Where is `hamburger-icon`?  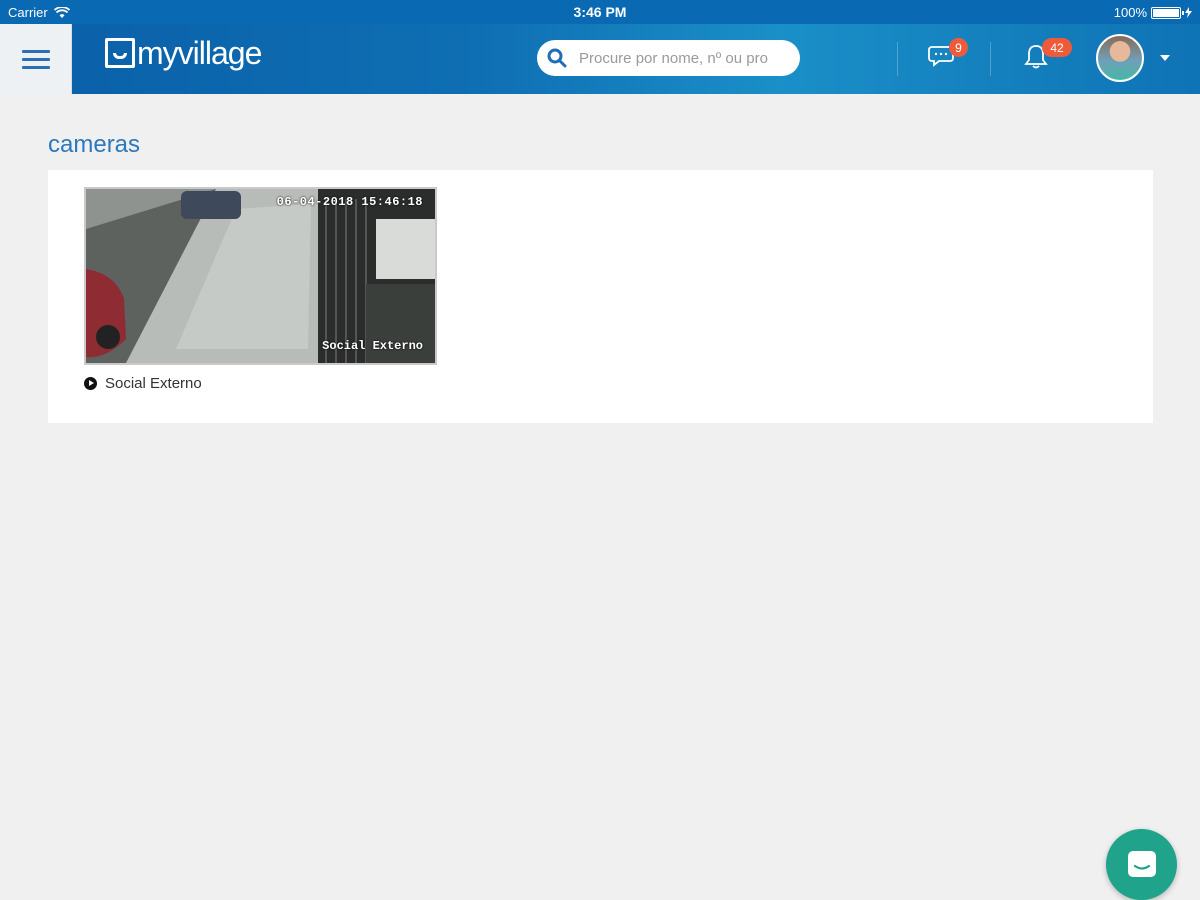 hamburger-icon is located at coordinates (35, 59).